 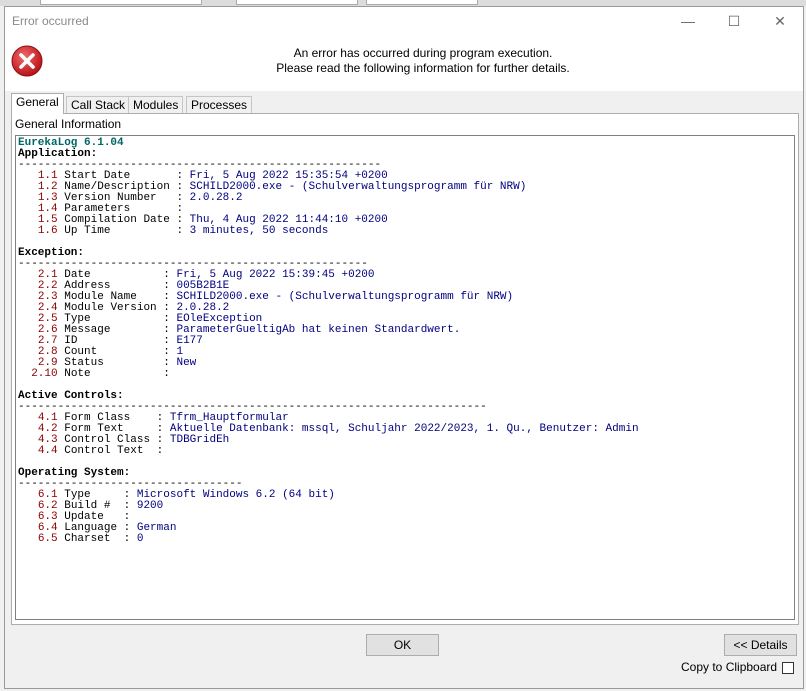 I want to click on ok-button: OK, so click(x=402, y=645).